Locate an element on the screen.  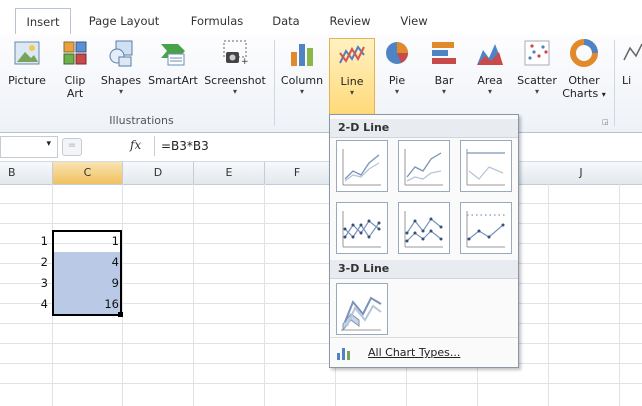
screenshot-button: + Screenshot ▾ is located at coordinates (235, 67).